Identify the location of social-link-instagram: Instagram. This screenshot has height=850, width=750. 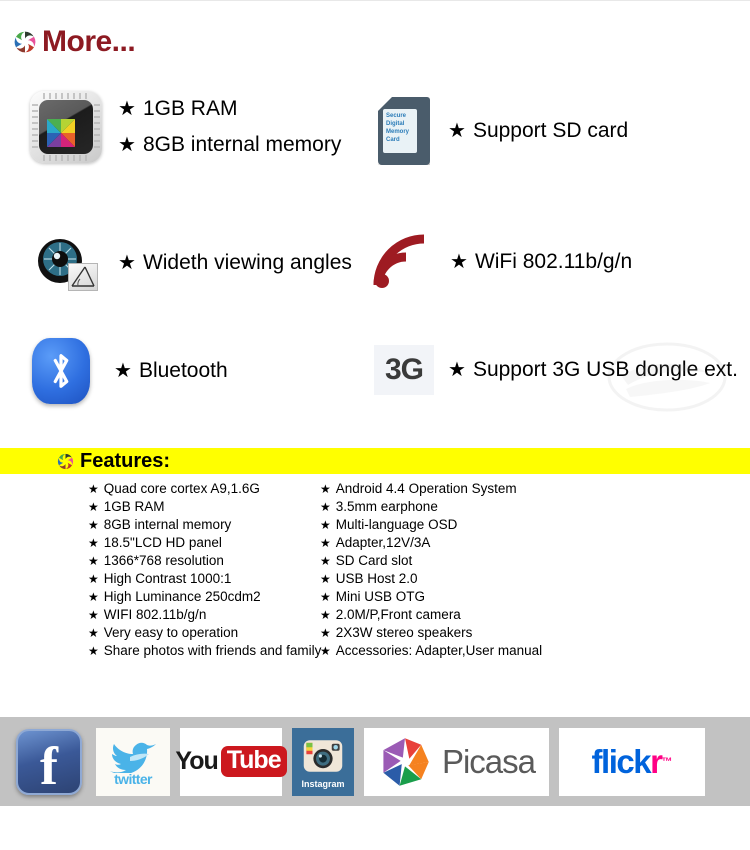
(323, 761).